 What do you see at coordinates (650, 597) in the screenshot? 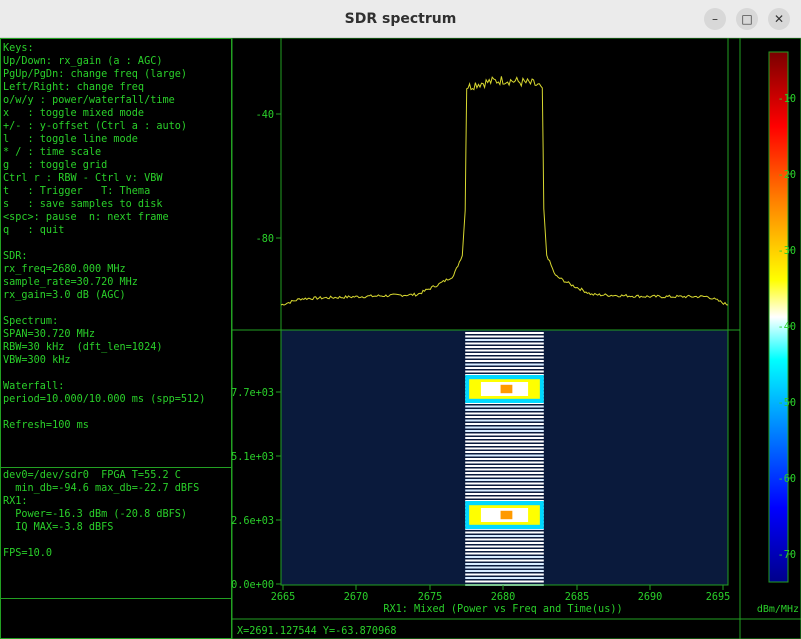
I see `waterfall-x-tick-label: 2690` at bounding box center [650, 597].